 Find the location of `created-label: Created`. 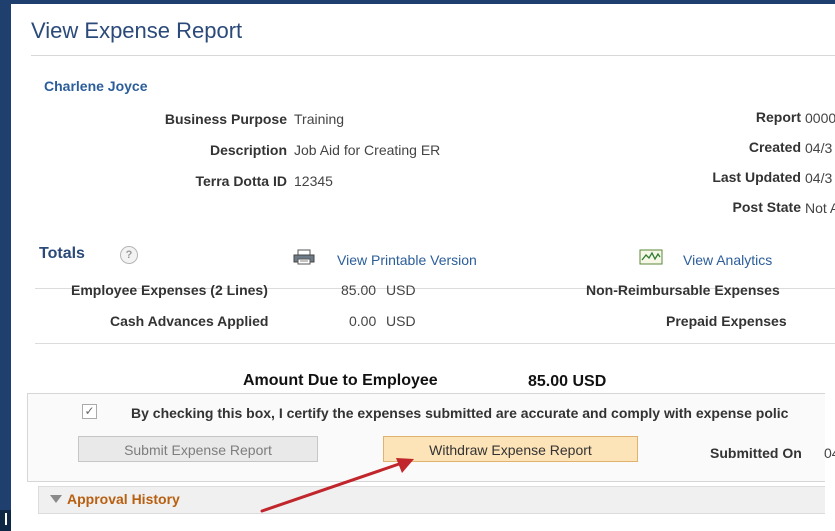

created-label: Created is located at coordinates (774, 147).